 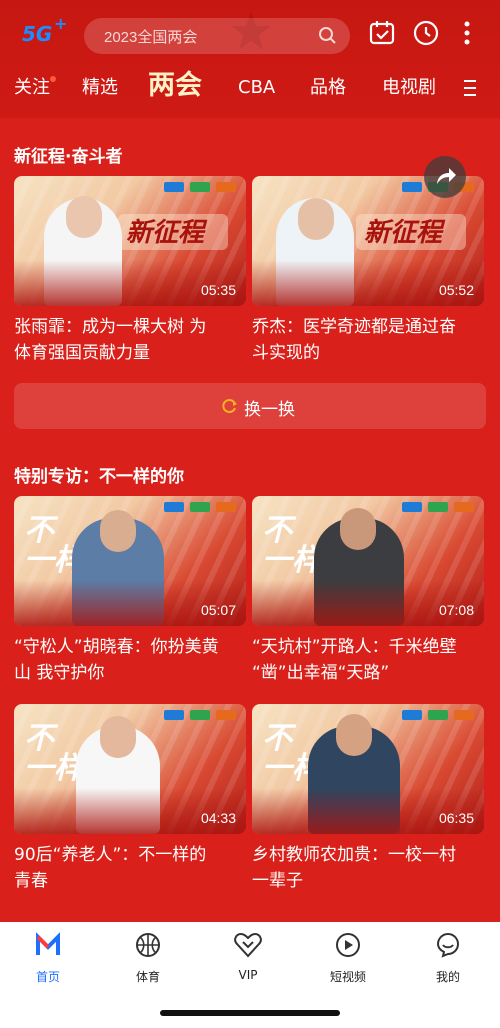 I want to click on video-card: 不一样 04:33 90后“养老人”：不一样的 青春, so click(x=130, y=799).